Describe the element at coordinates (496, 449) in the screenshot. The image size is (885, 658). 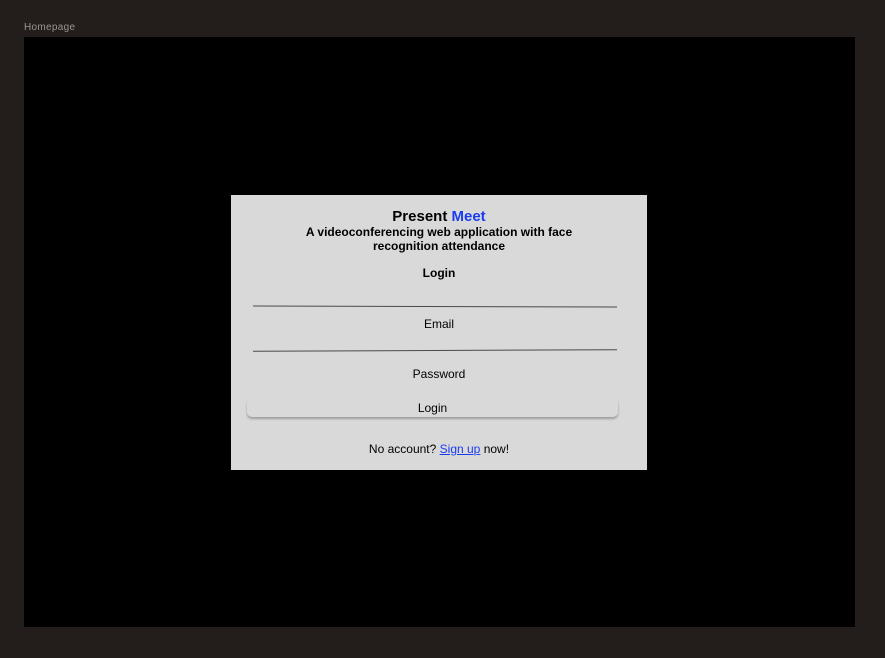
I see `signup-suffix: now!` at that location.